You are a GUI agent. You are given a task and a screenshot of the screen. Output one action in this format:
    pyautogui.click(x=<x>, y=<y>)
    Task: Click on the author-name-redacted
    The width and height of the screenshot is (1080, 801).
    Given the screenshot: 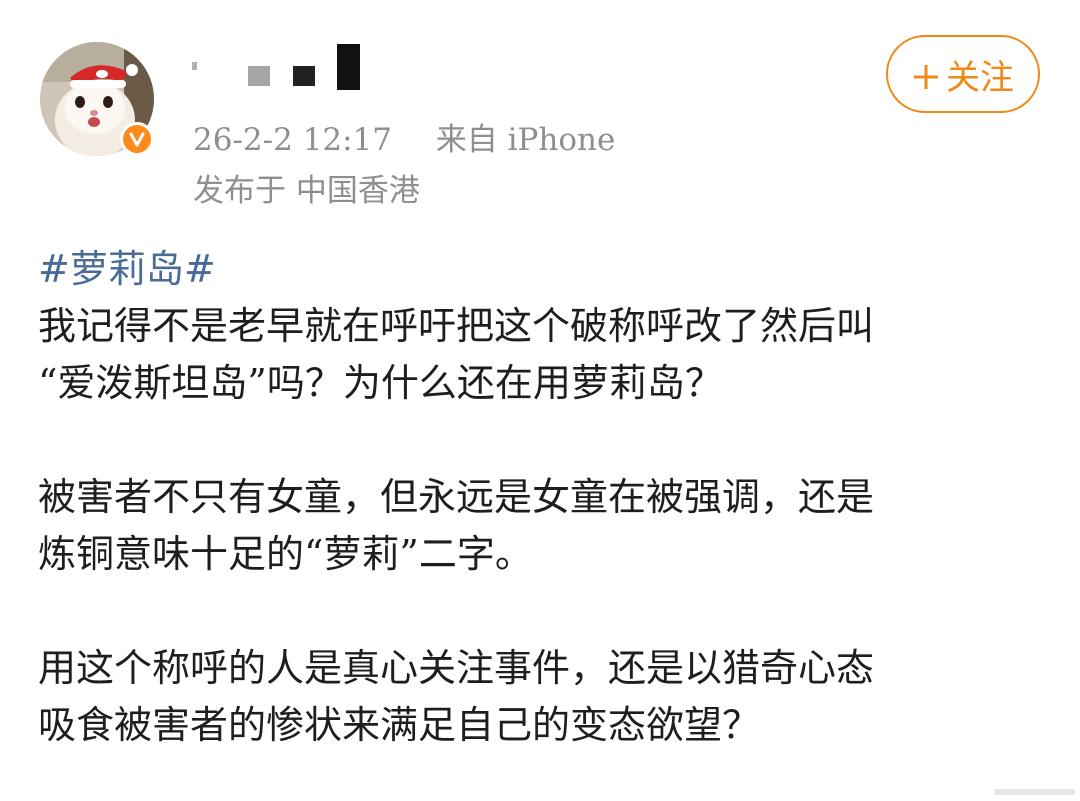 What is the action you would take?
    pyautogui.click(x=292, y=67)
    